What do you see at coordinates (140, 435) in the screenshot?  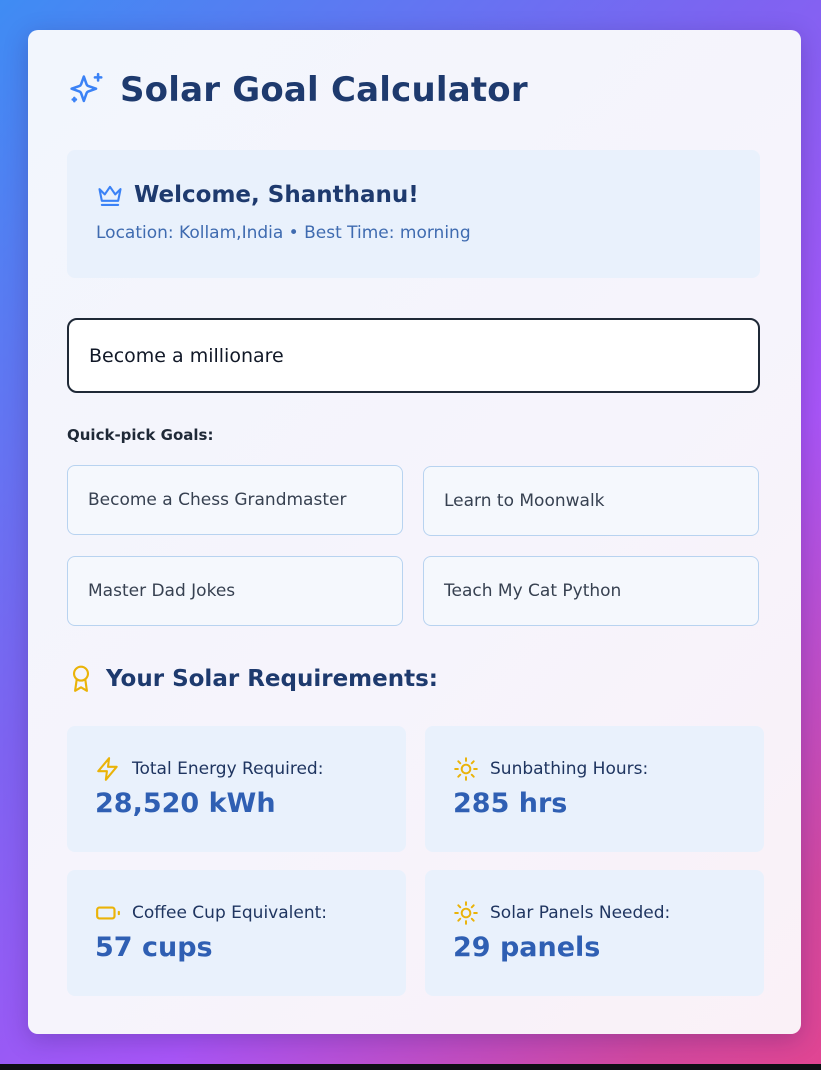 I see `quick-pick-label: Quick-pick Goals:` at bounding box center [140, 435].